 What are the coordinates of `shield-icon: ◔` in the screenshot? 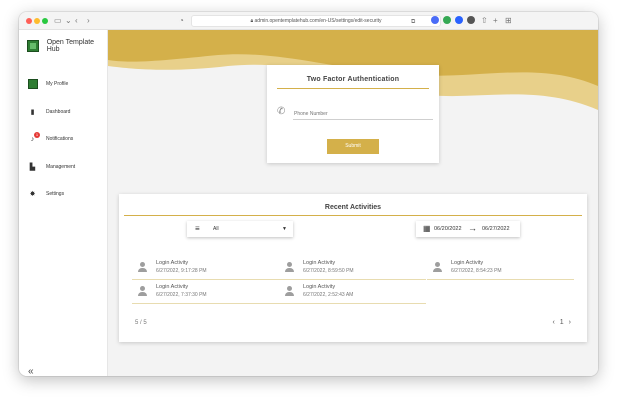 It's located at (181, 21).